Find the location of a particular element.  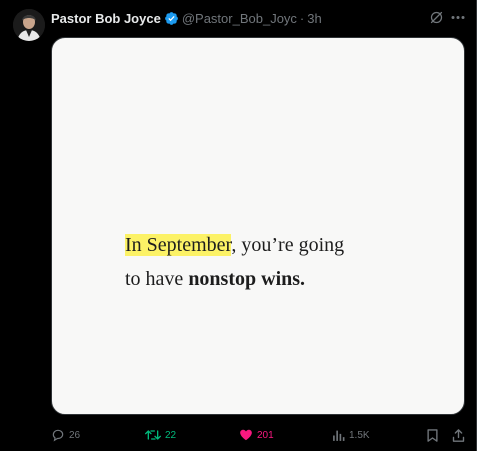

share-button is located at coordinates (458, 435).